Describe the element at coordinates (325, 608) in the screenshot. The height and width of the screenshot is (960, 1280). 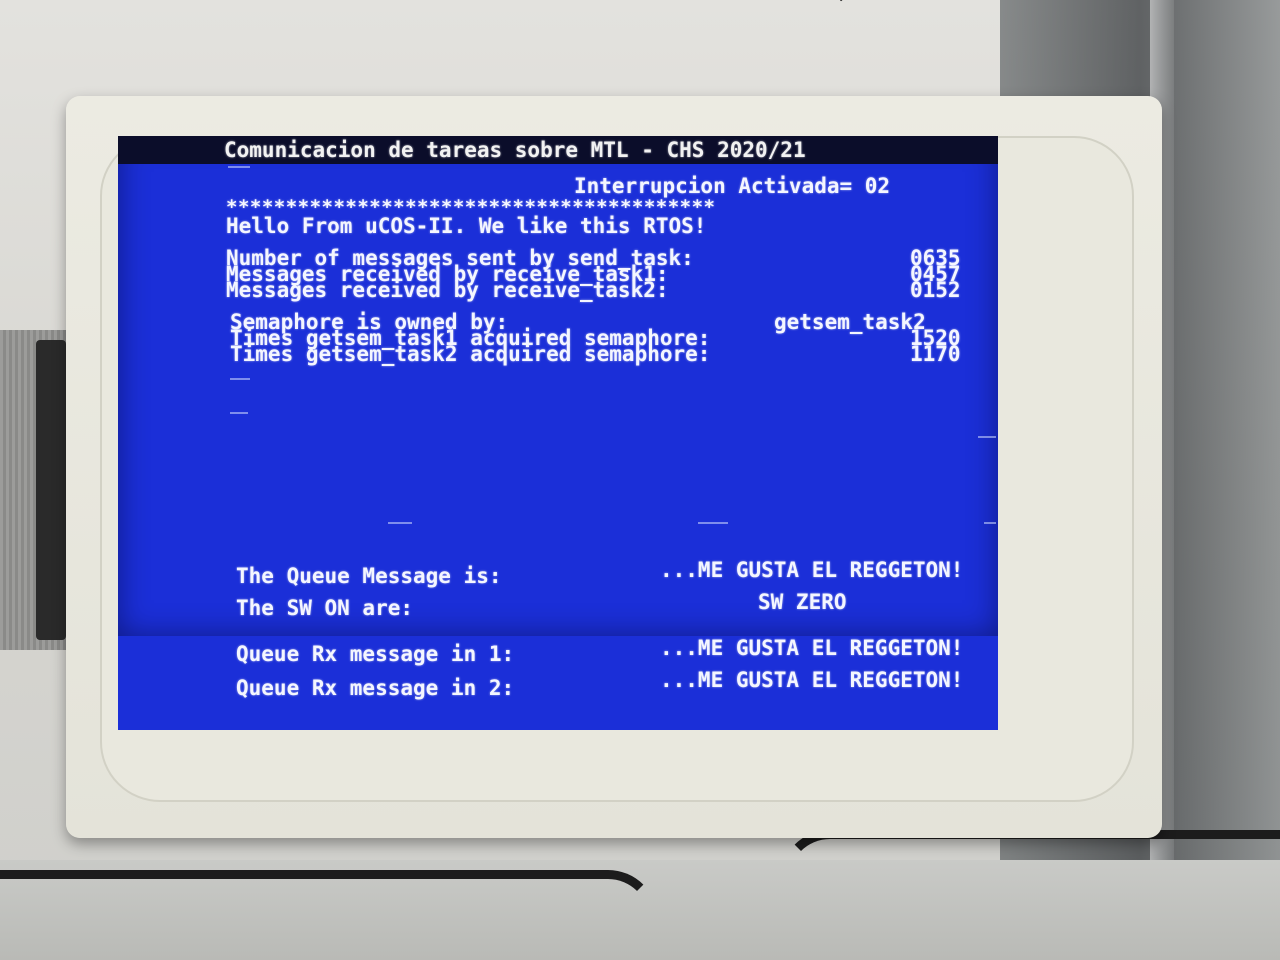
I see `sw-on-label: The SW ON are:` at that location.